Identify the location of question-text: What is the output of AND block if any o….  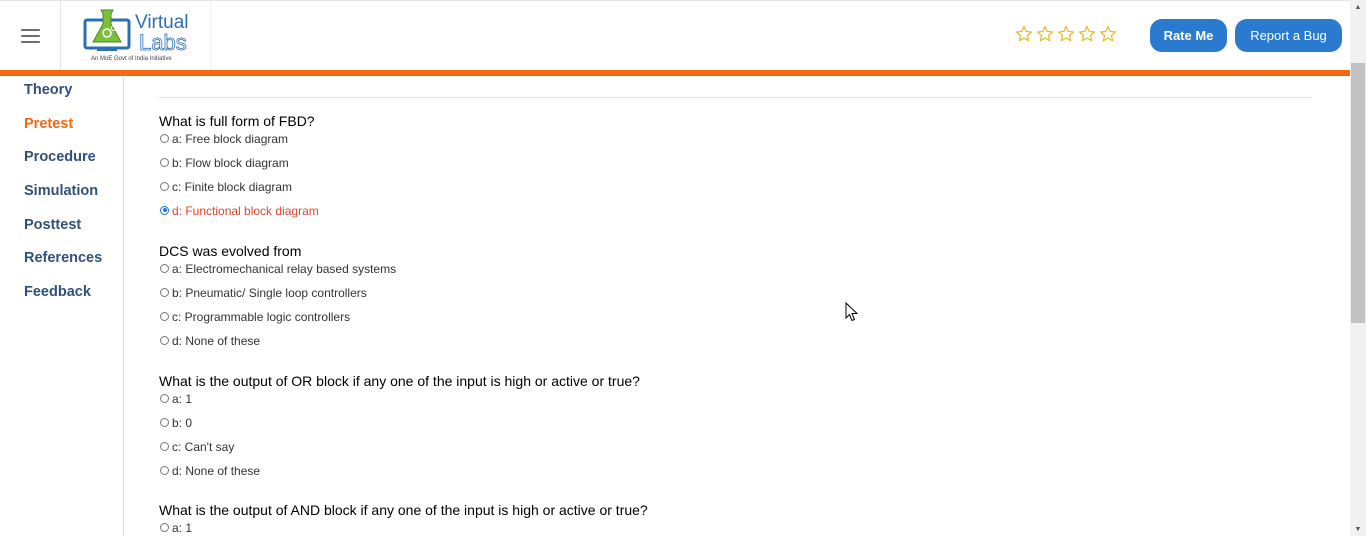
(403, 510).